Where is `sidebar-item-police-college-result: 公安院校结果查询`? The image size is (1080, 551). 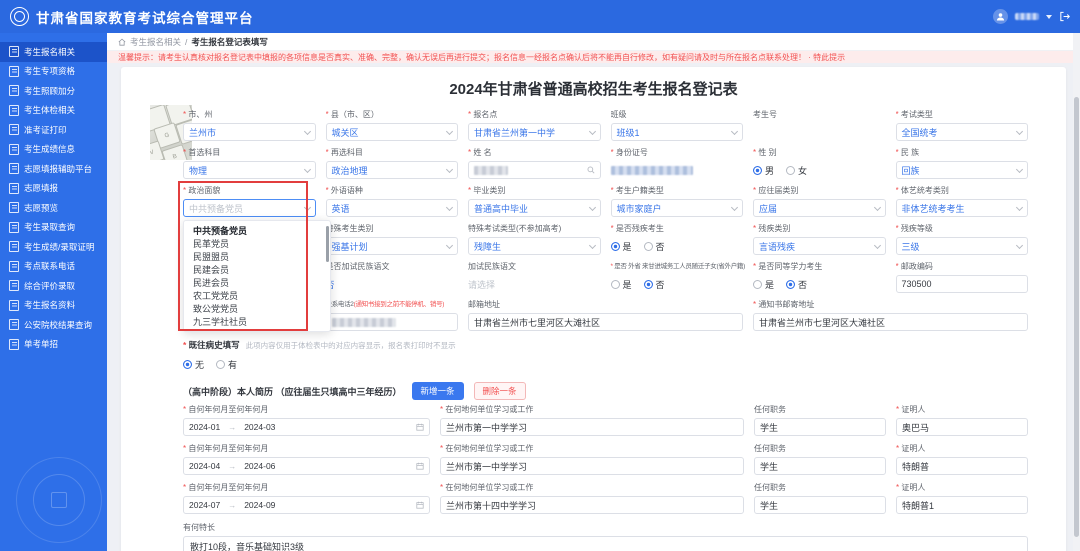 sidebar-item-police-college-result: 公安院校结果查询 is located at coordinates (53, 325).